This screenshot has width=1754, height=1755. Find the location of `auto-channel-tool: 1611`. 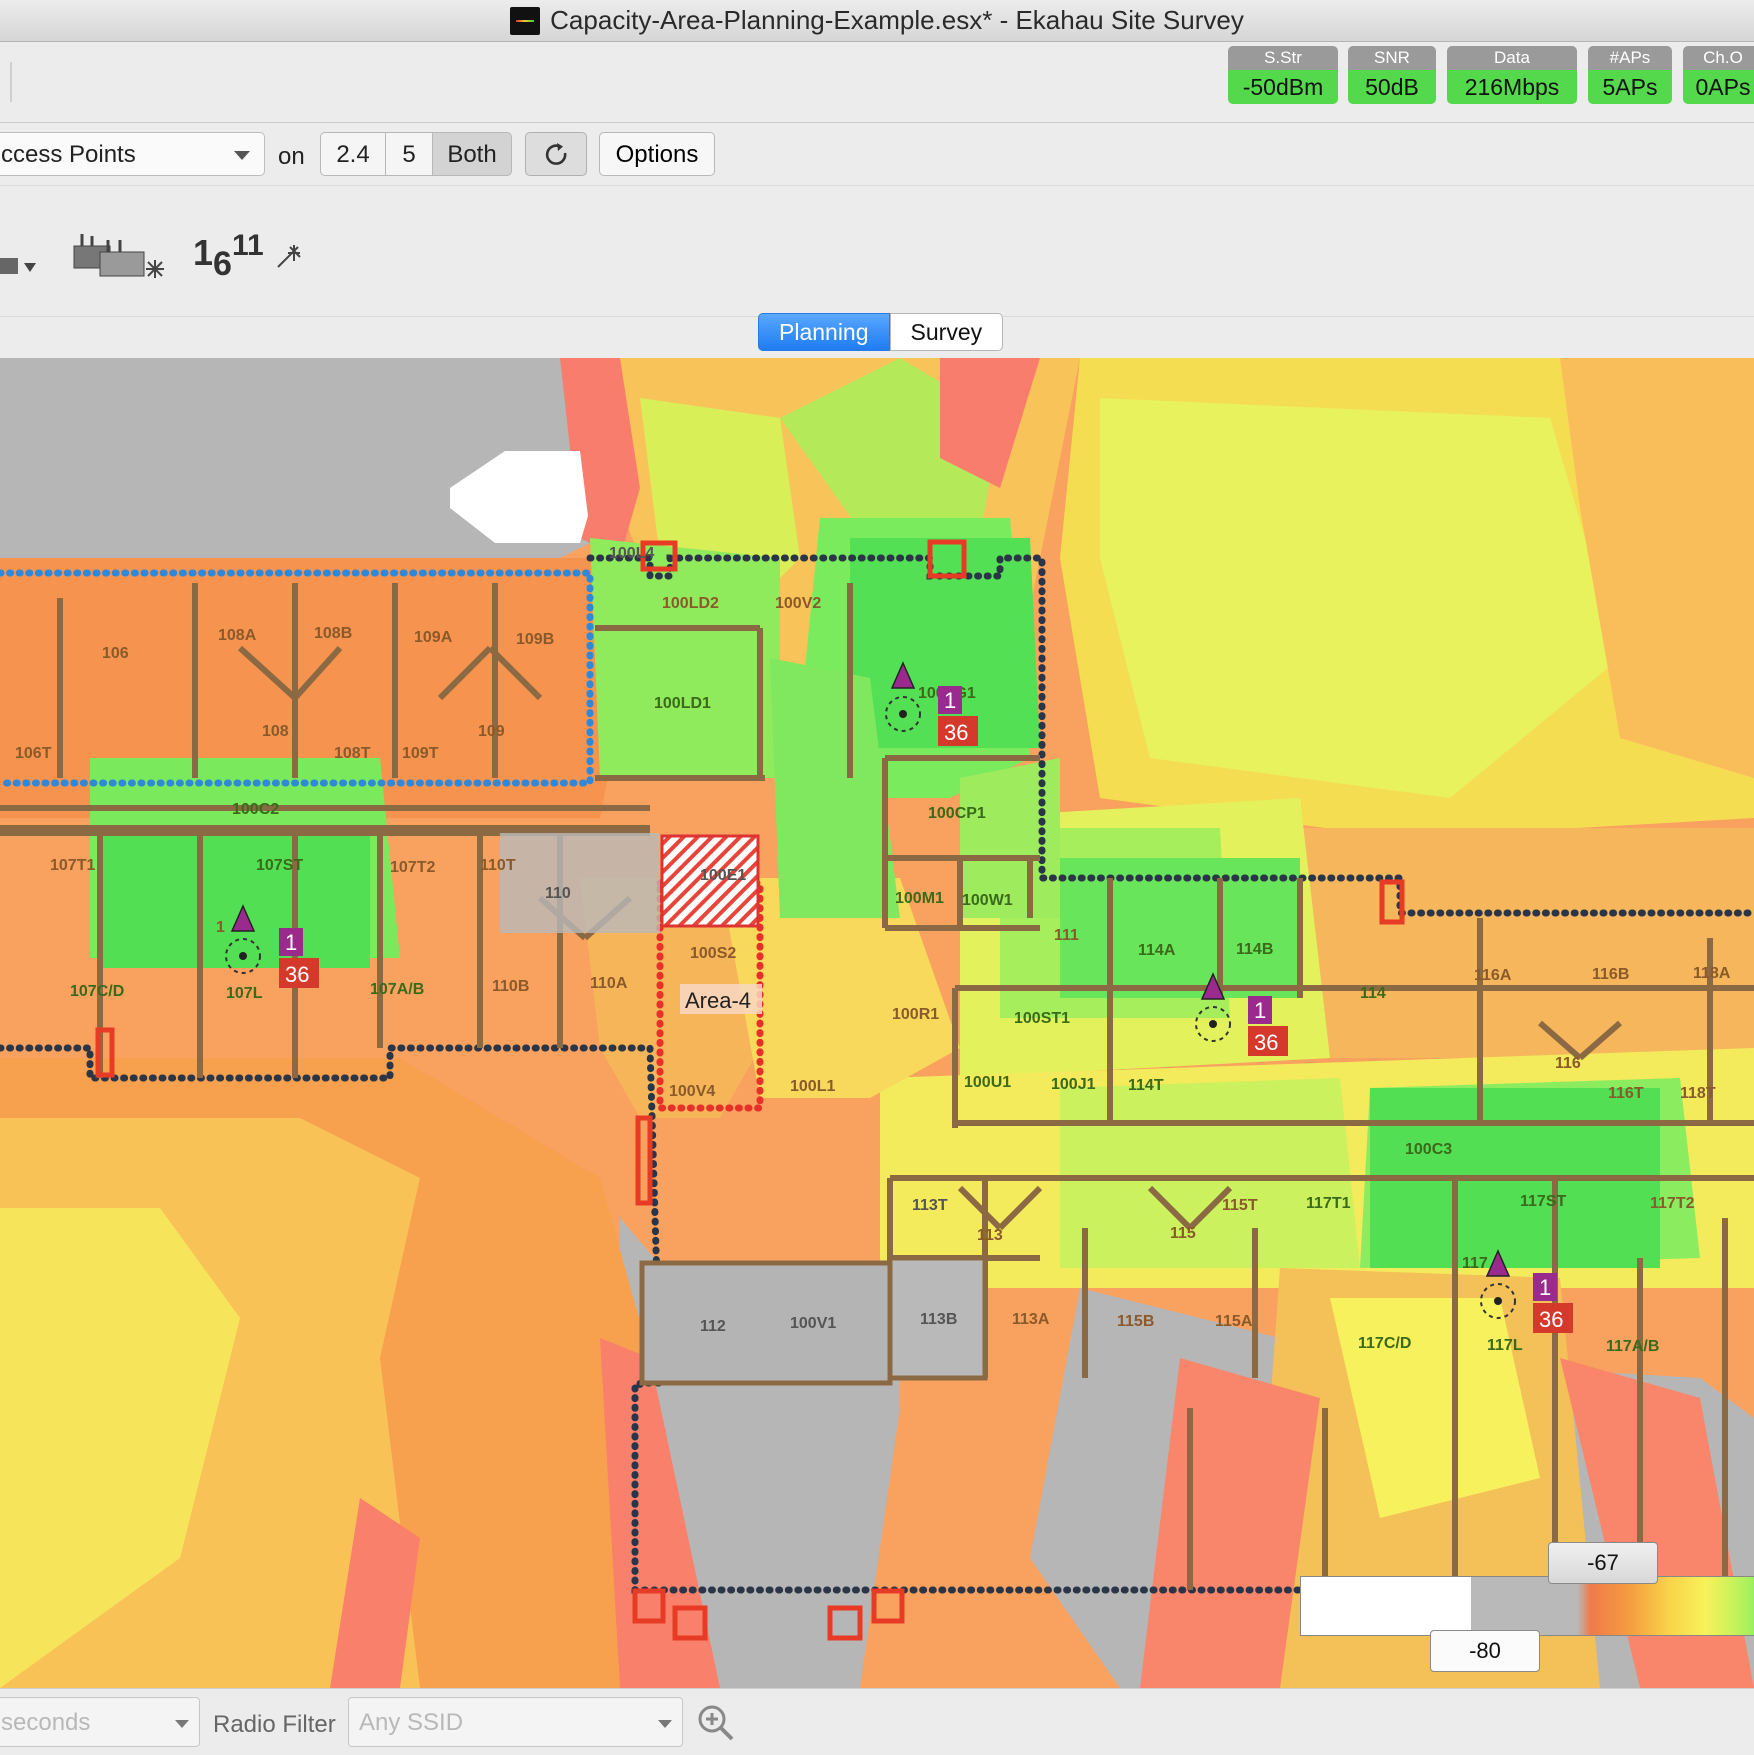

auto-channel-tool: 1611 is located at coordinates (248, 256).